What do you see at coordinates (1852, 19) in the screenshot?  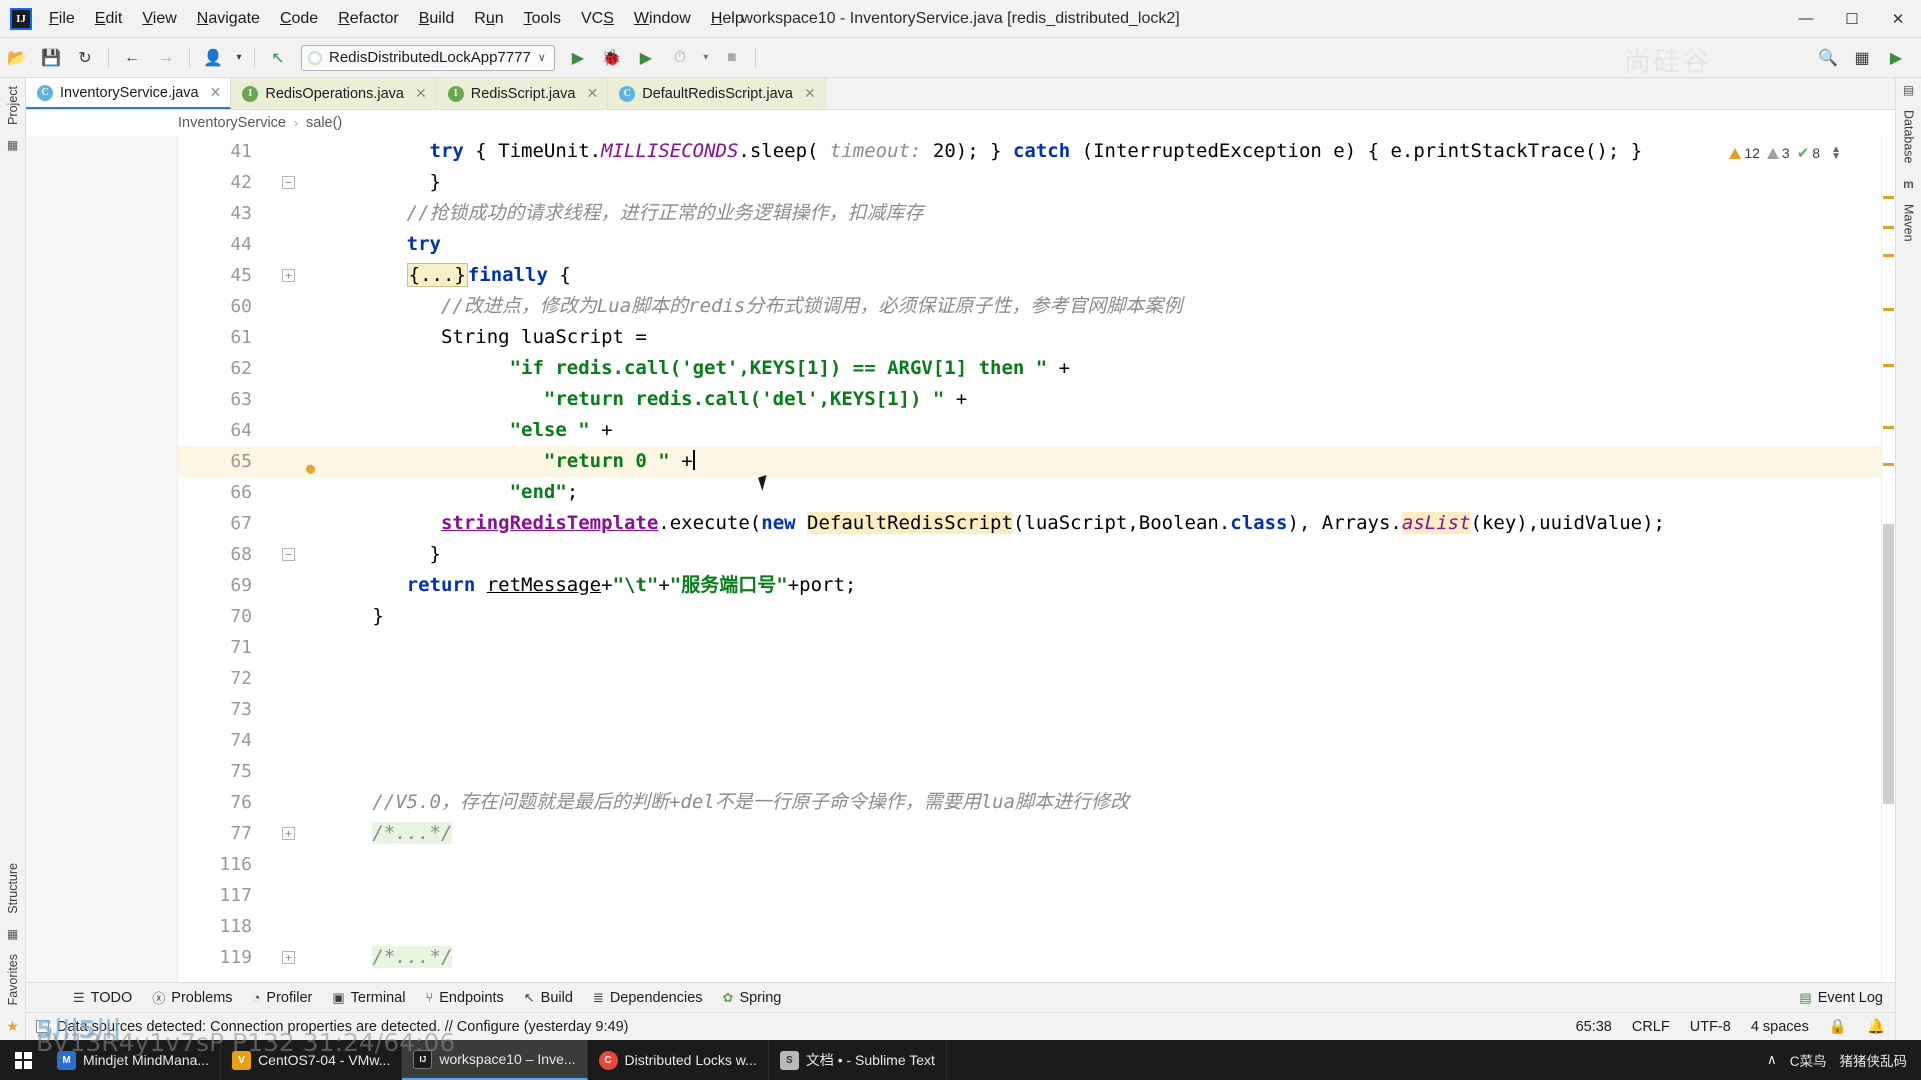 I see `maximize-button: ☐` at bounding box center [1852, 19].